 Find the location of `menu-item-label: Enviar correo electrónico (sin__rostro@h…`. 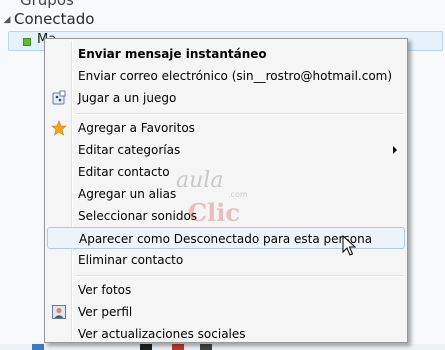

menu-item-label: Enviar correo electrónico (sin__rostro@h… is located at coordinates (235, 76).